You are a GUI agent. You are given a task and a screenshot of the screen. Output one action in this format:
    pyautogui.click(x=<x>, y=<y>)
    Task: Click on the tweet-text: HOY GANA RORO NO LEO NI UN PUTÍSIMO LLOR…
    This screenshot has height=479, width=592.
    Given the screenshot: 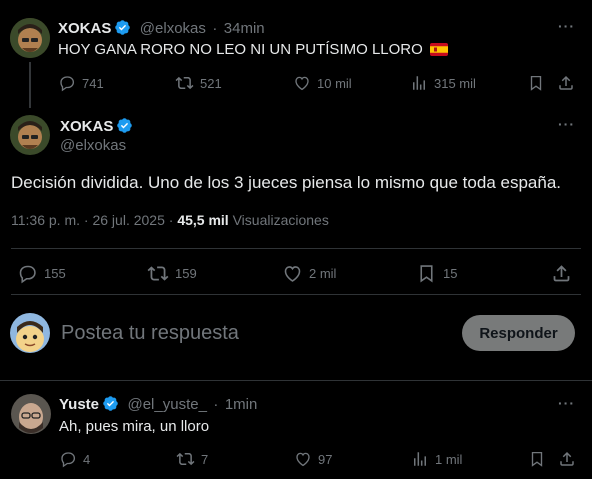 What is the action you would take?
    pyautogui.click(x=240, y=49)
    